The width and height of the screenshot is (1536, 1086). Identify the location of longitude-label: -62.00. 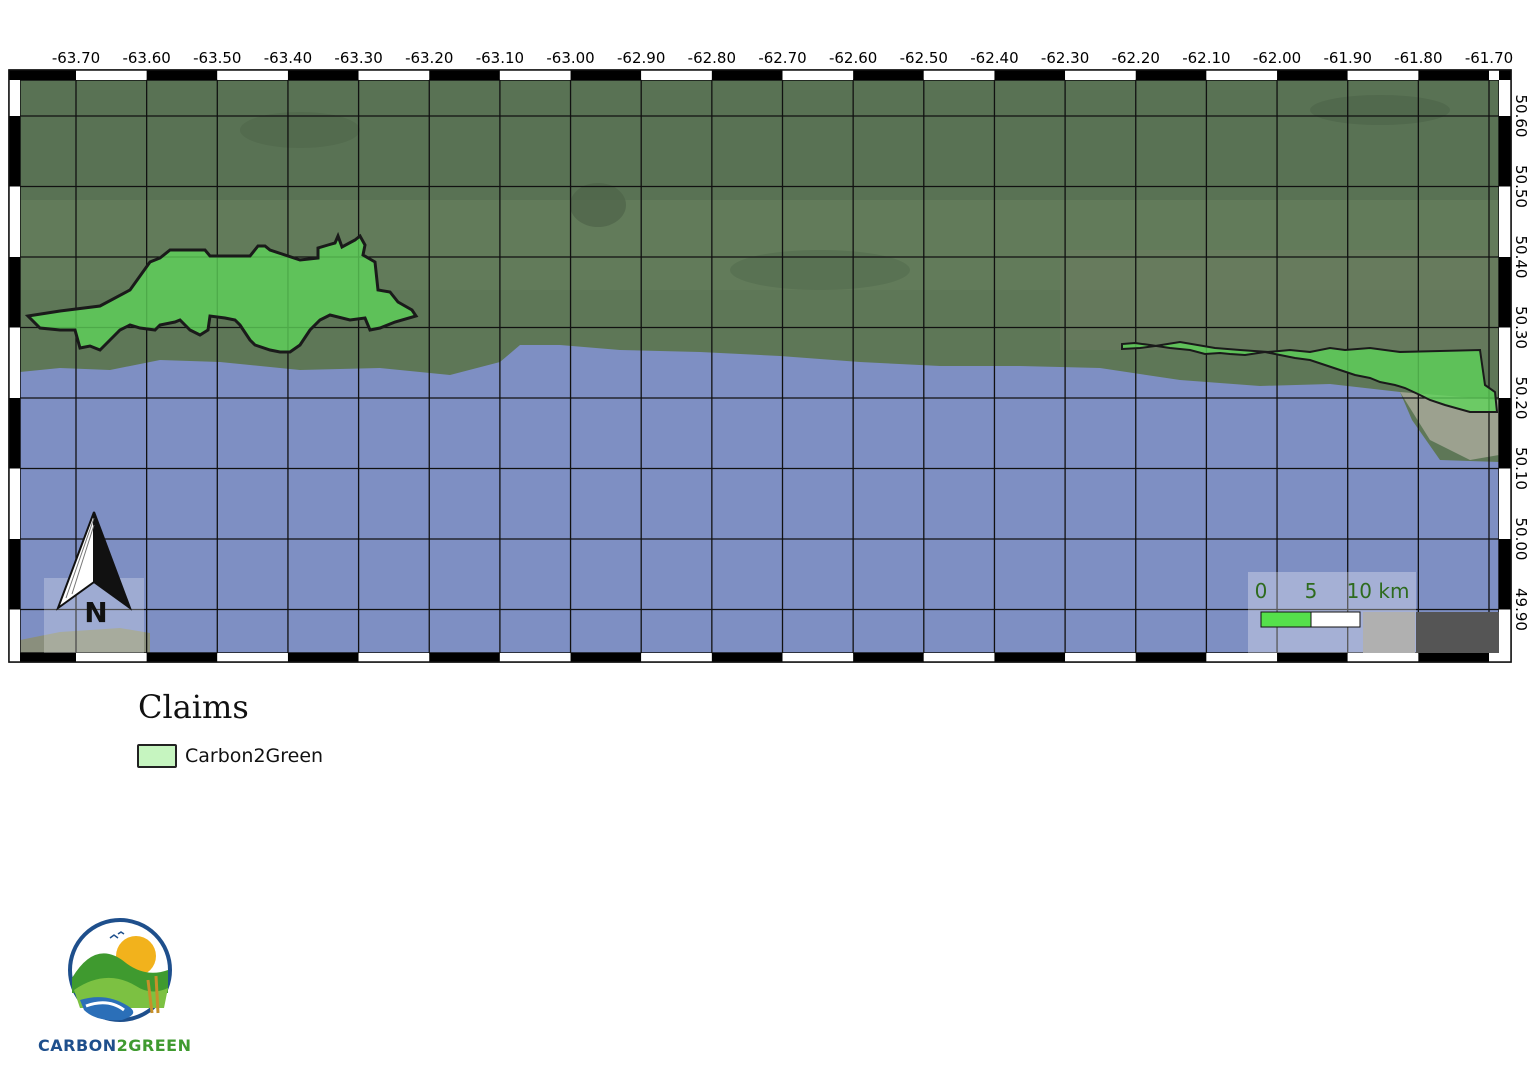
(1277, 58).